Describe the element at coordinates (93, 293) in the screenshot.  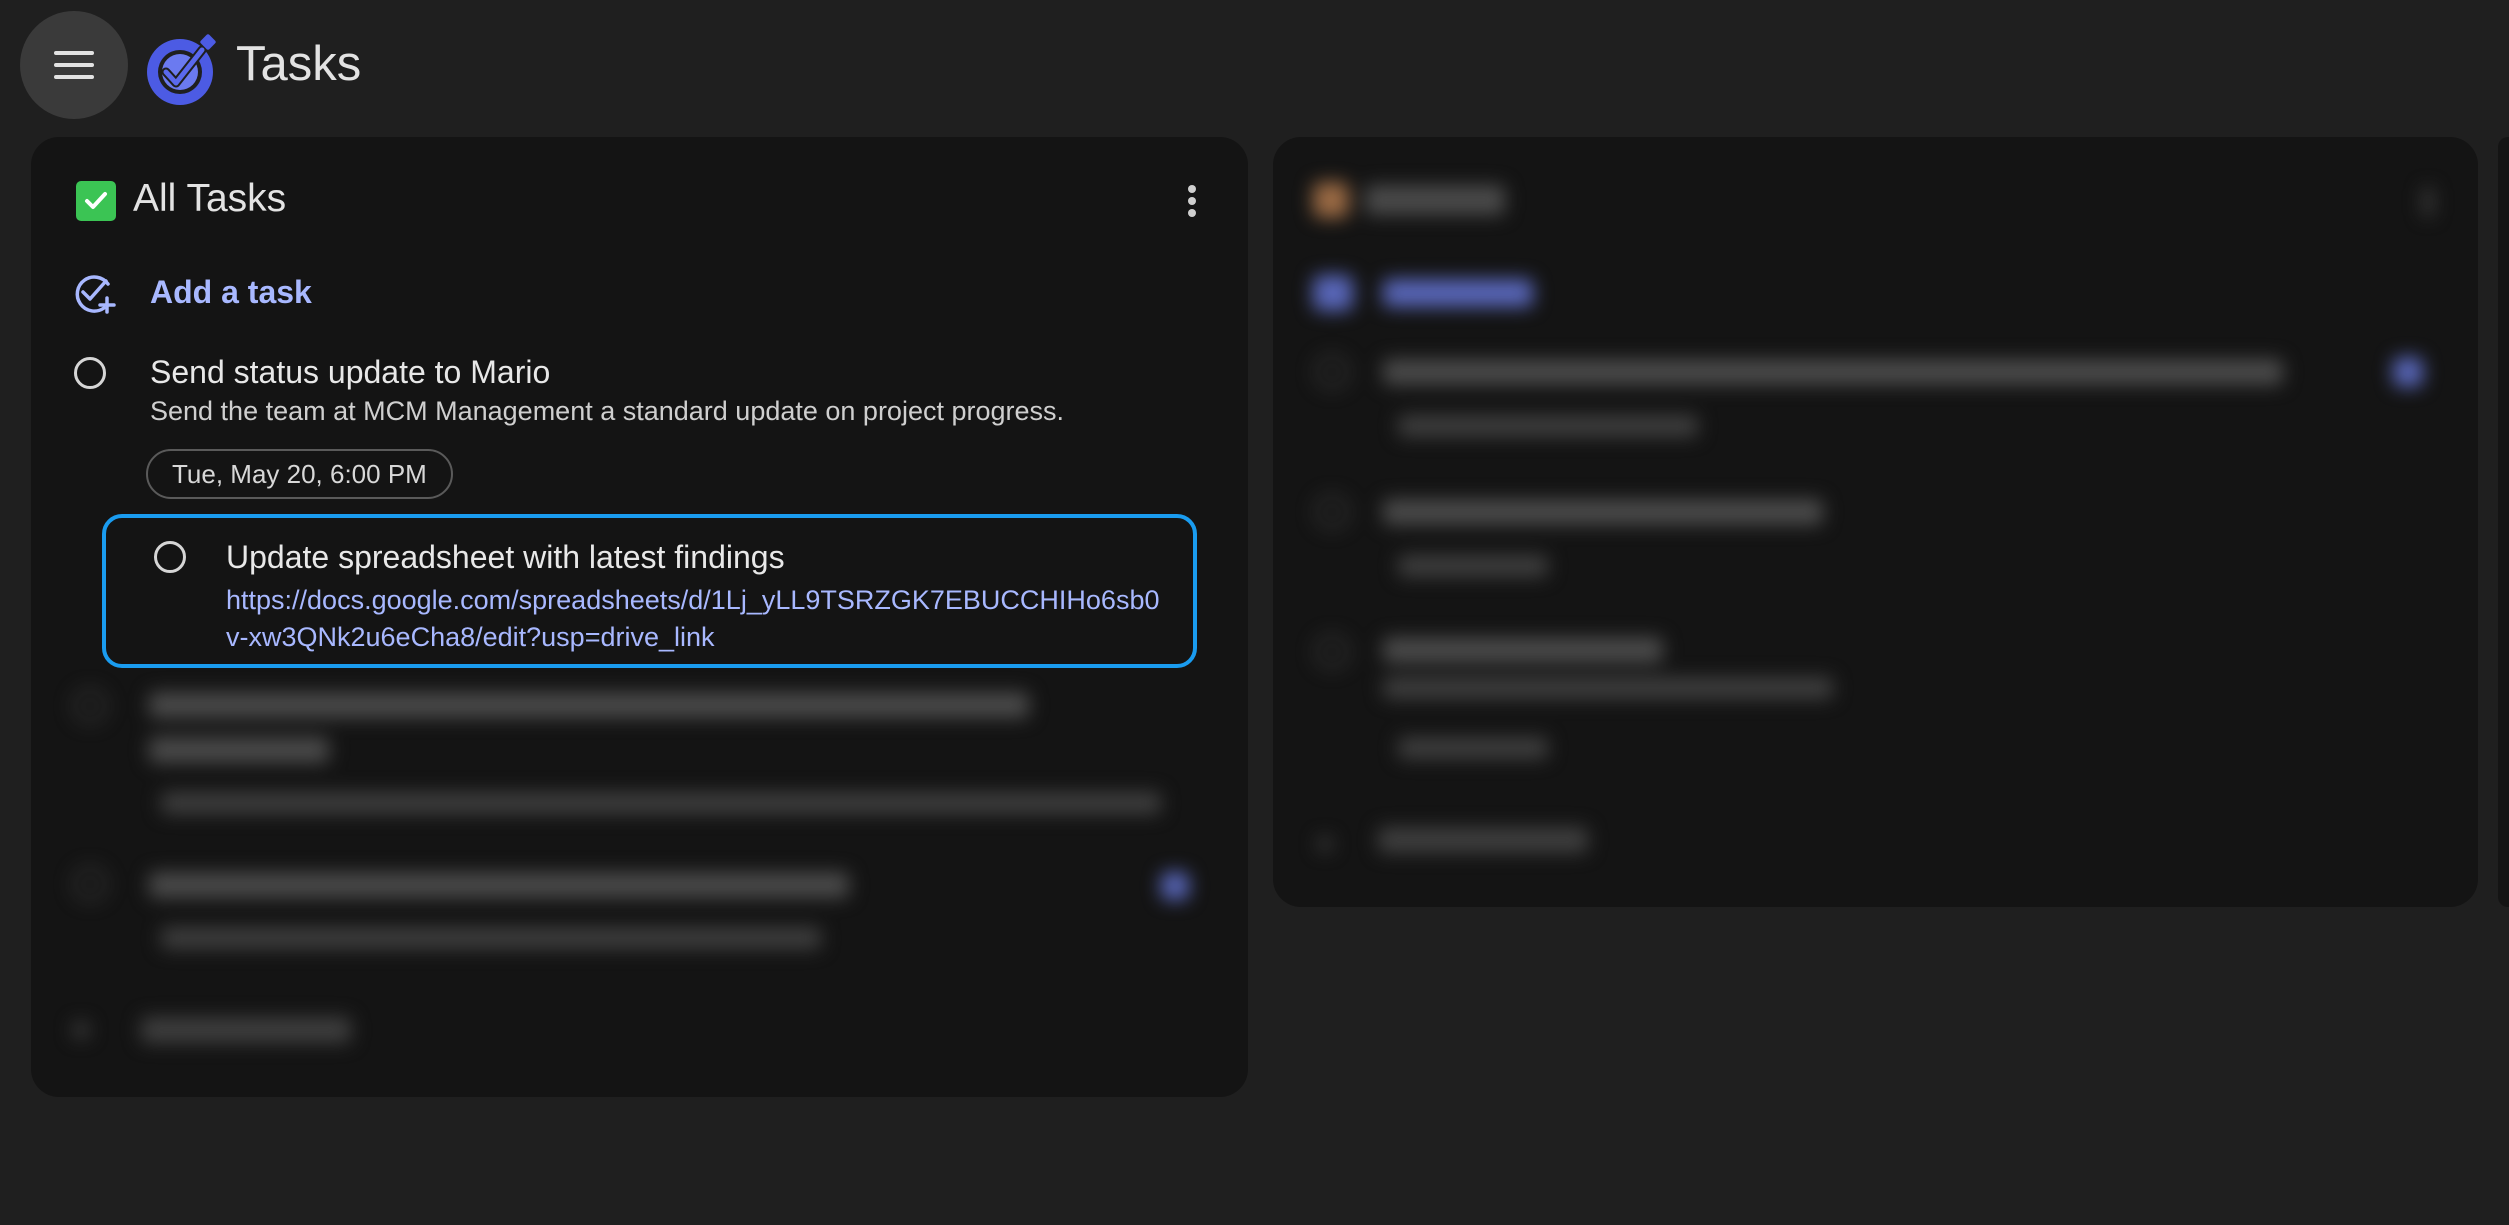
I see `add-task-icon` at that location.